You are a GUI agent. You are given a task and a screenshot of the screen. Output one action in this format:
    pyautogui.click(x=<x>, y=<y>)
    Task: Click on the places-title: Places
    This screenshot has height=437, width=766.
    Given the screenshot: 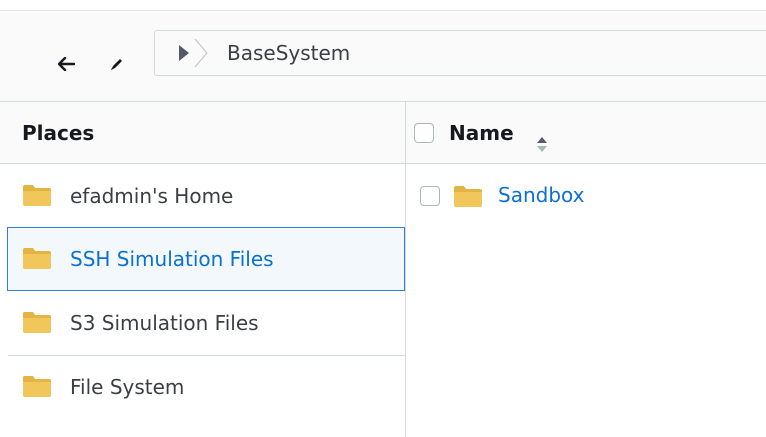 What is the action you would take?
    pyautogui.click(x=58, y=133)
    